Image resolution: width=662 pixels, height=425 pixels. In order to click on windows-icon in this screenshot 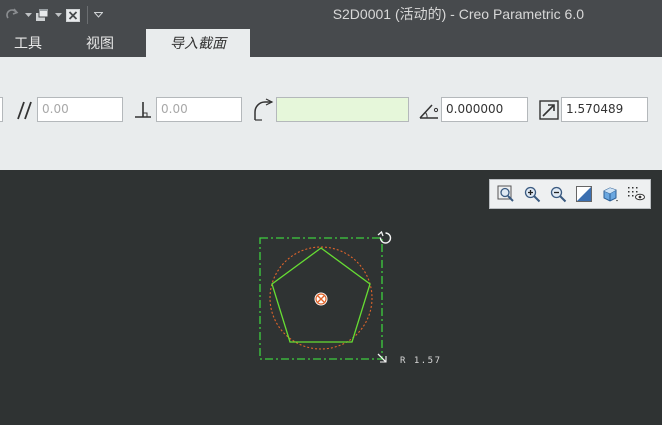, I will do `click(43, 15)`.